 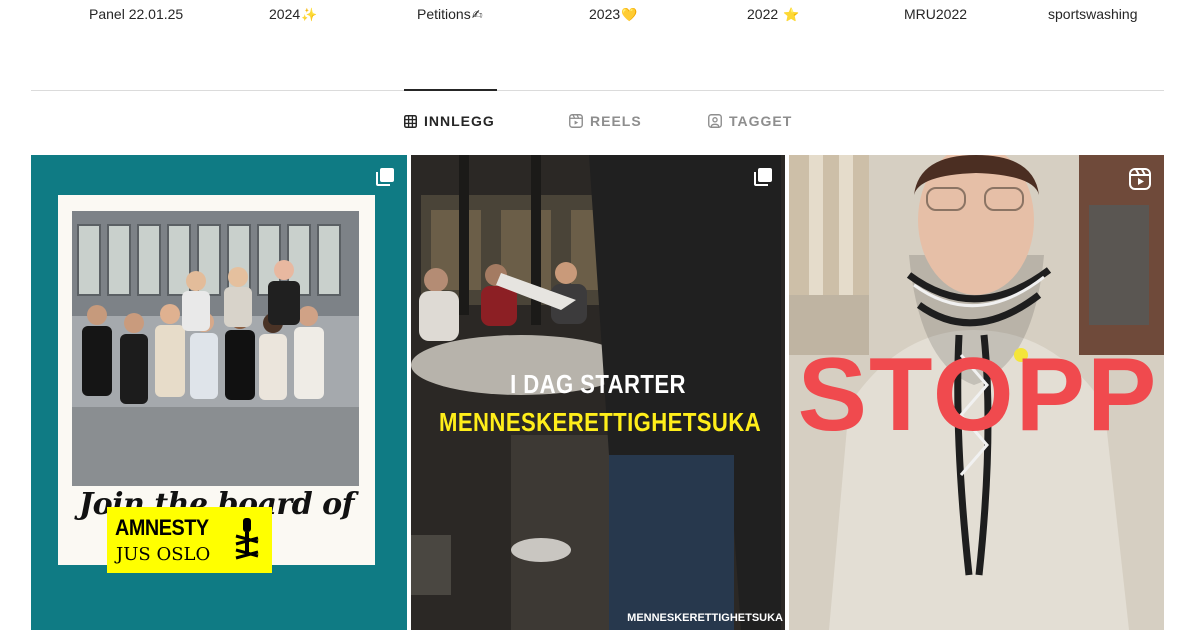 I want to click on yellow-heart-icon: 💛, so click(x=629, y=14).